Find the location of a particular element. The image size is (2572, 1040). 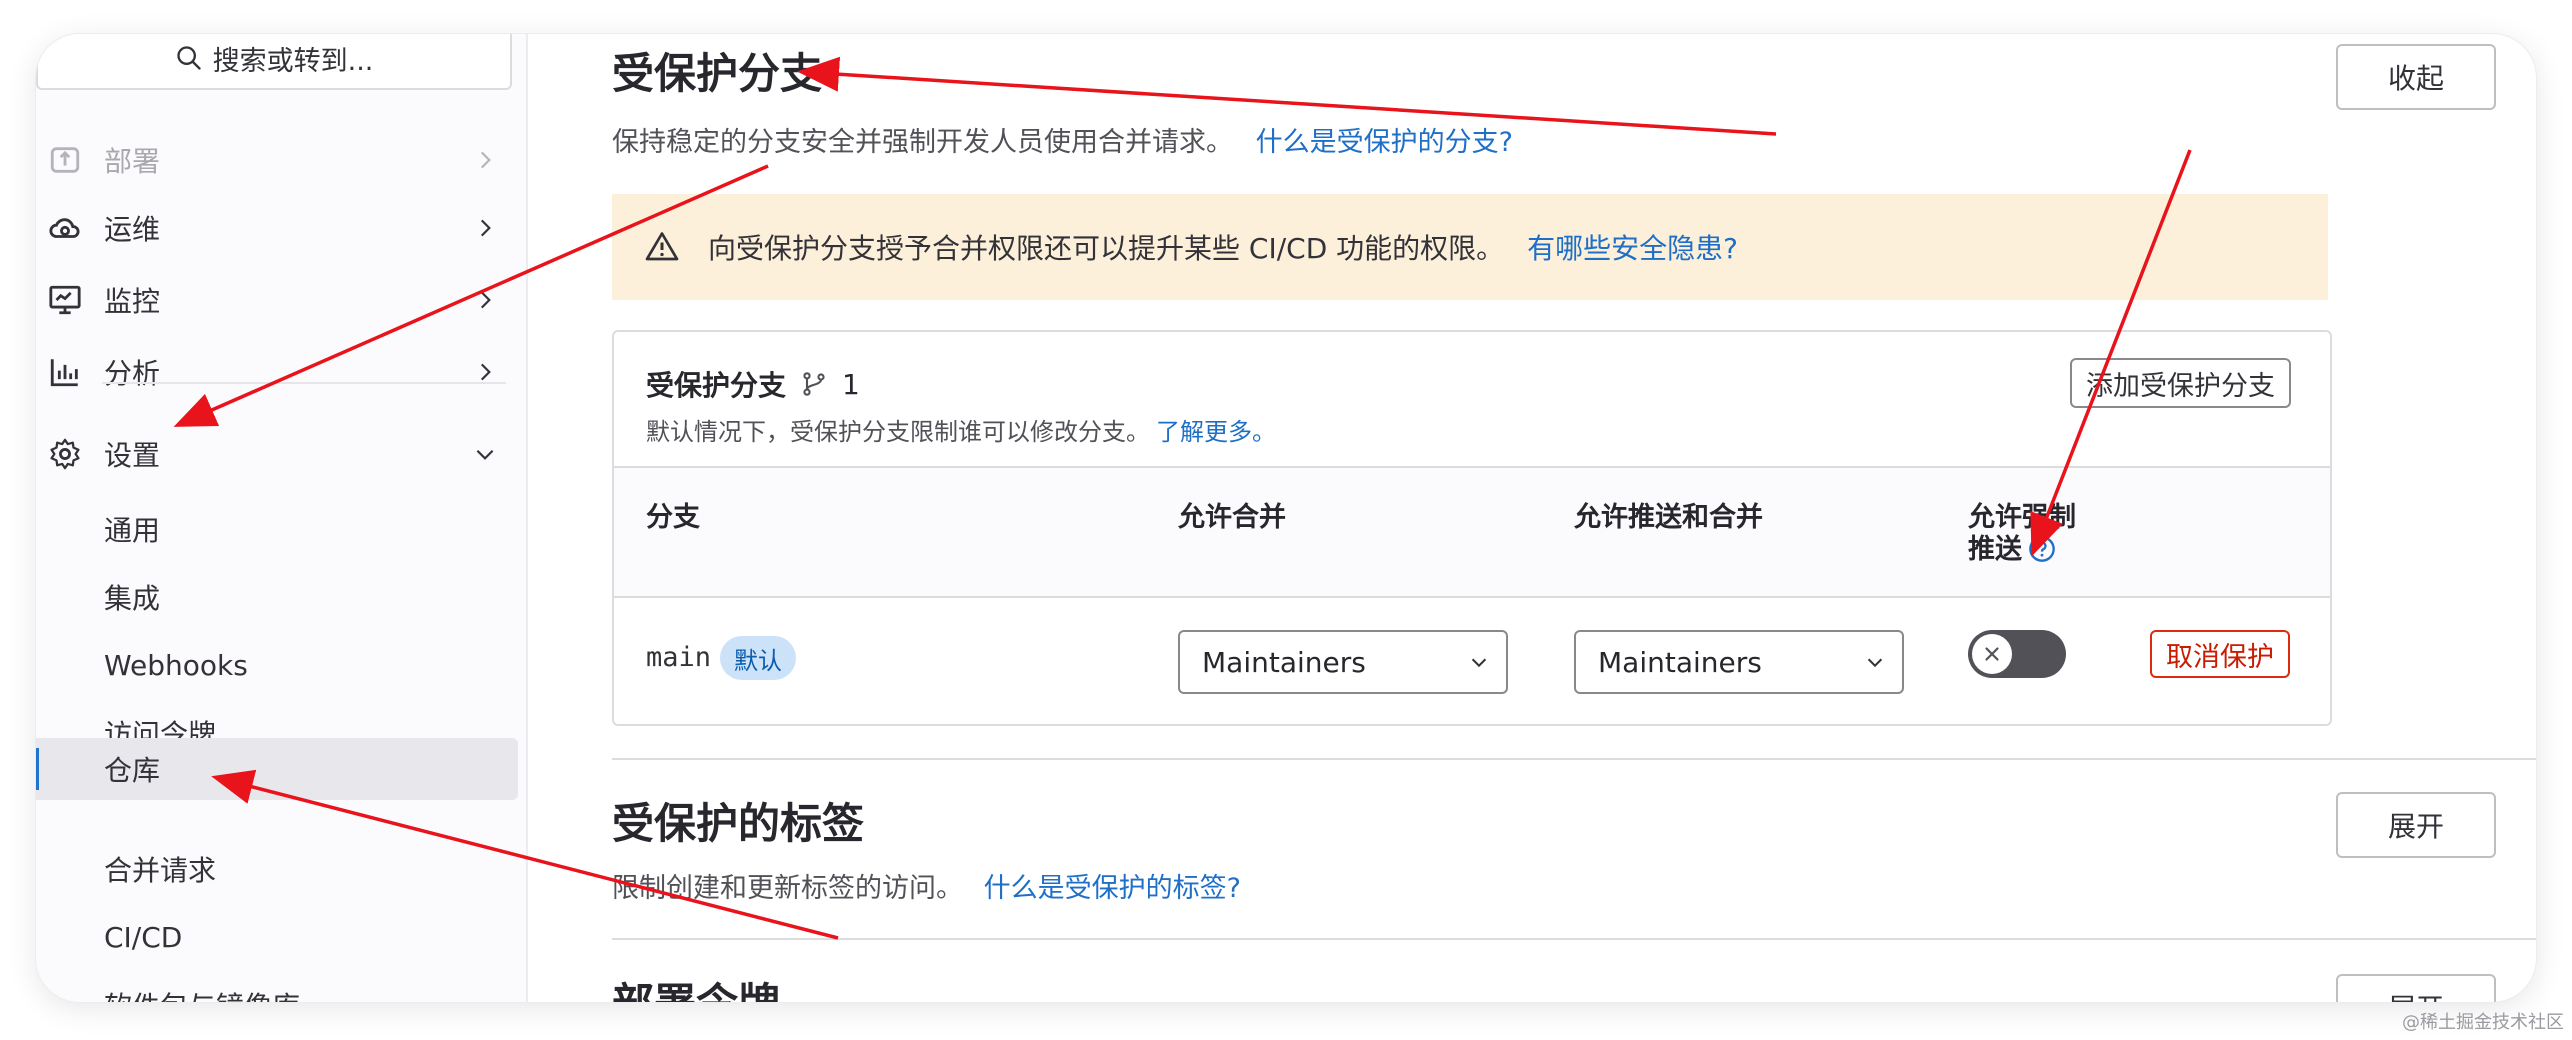

sidebar-subitem-cicd: CI/CD is located at coordinates (277, 937).